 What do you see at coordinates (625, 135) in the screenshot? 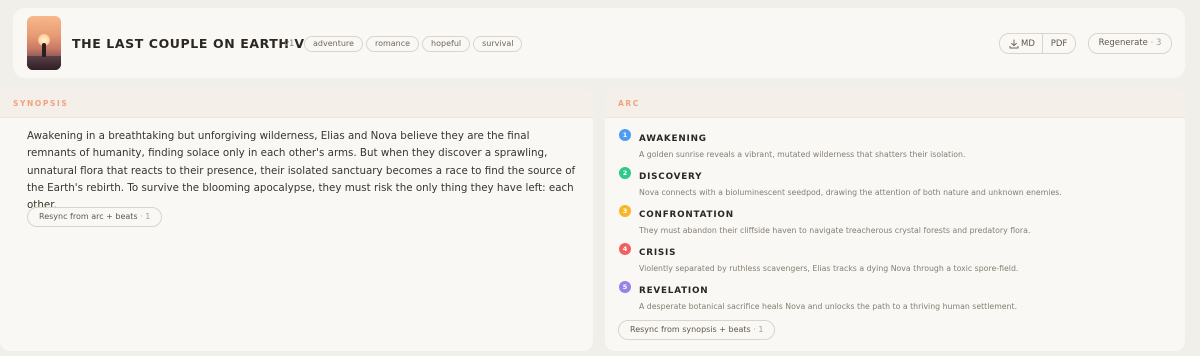
I see `arc-number-badge: 1` at bounding box center [625, 135].